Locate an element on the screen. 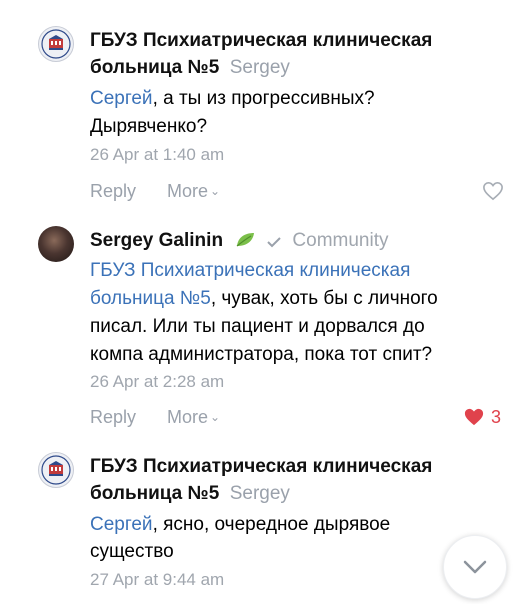 Image resolution: width=523 pixels, height=604 pixels. scroll-down-button is located at coordinates (475, 567).